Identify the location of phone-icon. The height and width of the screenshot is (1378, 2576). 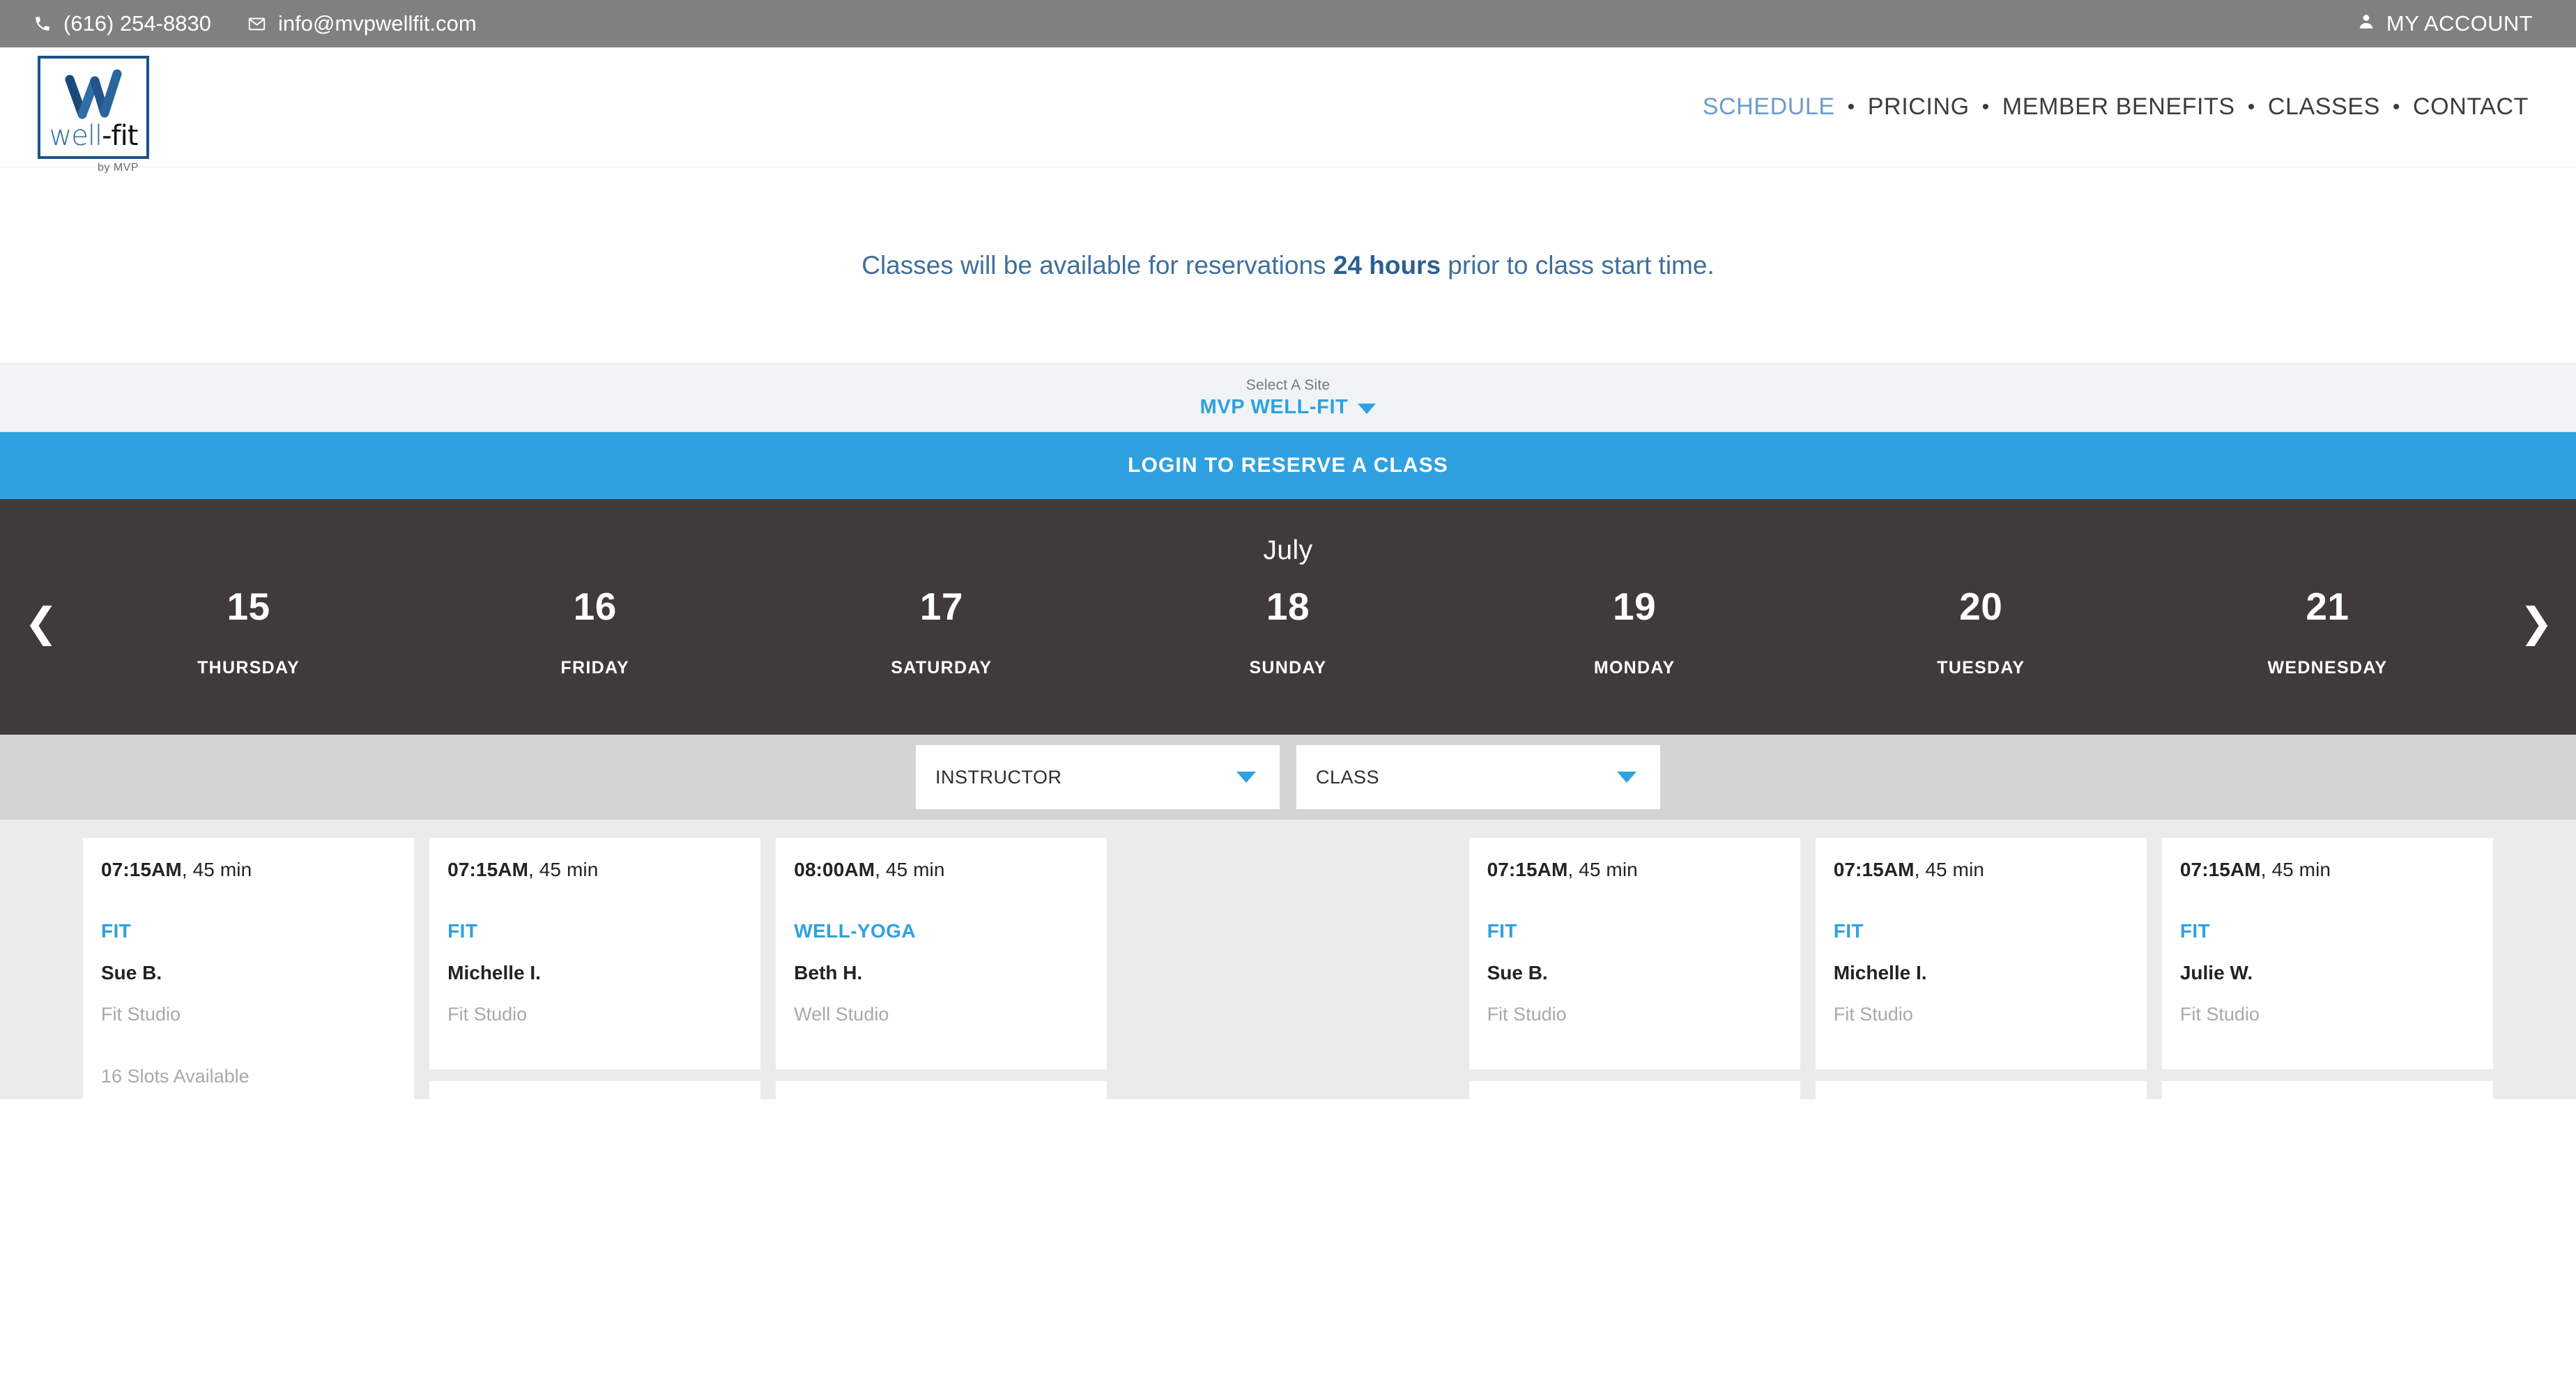
(42, 24).